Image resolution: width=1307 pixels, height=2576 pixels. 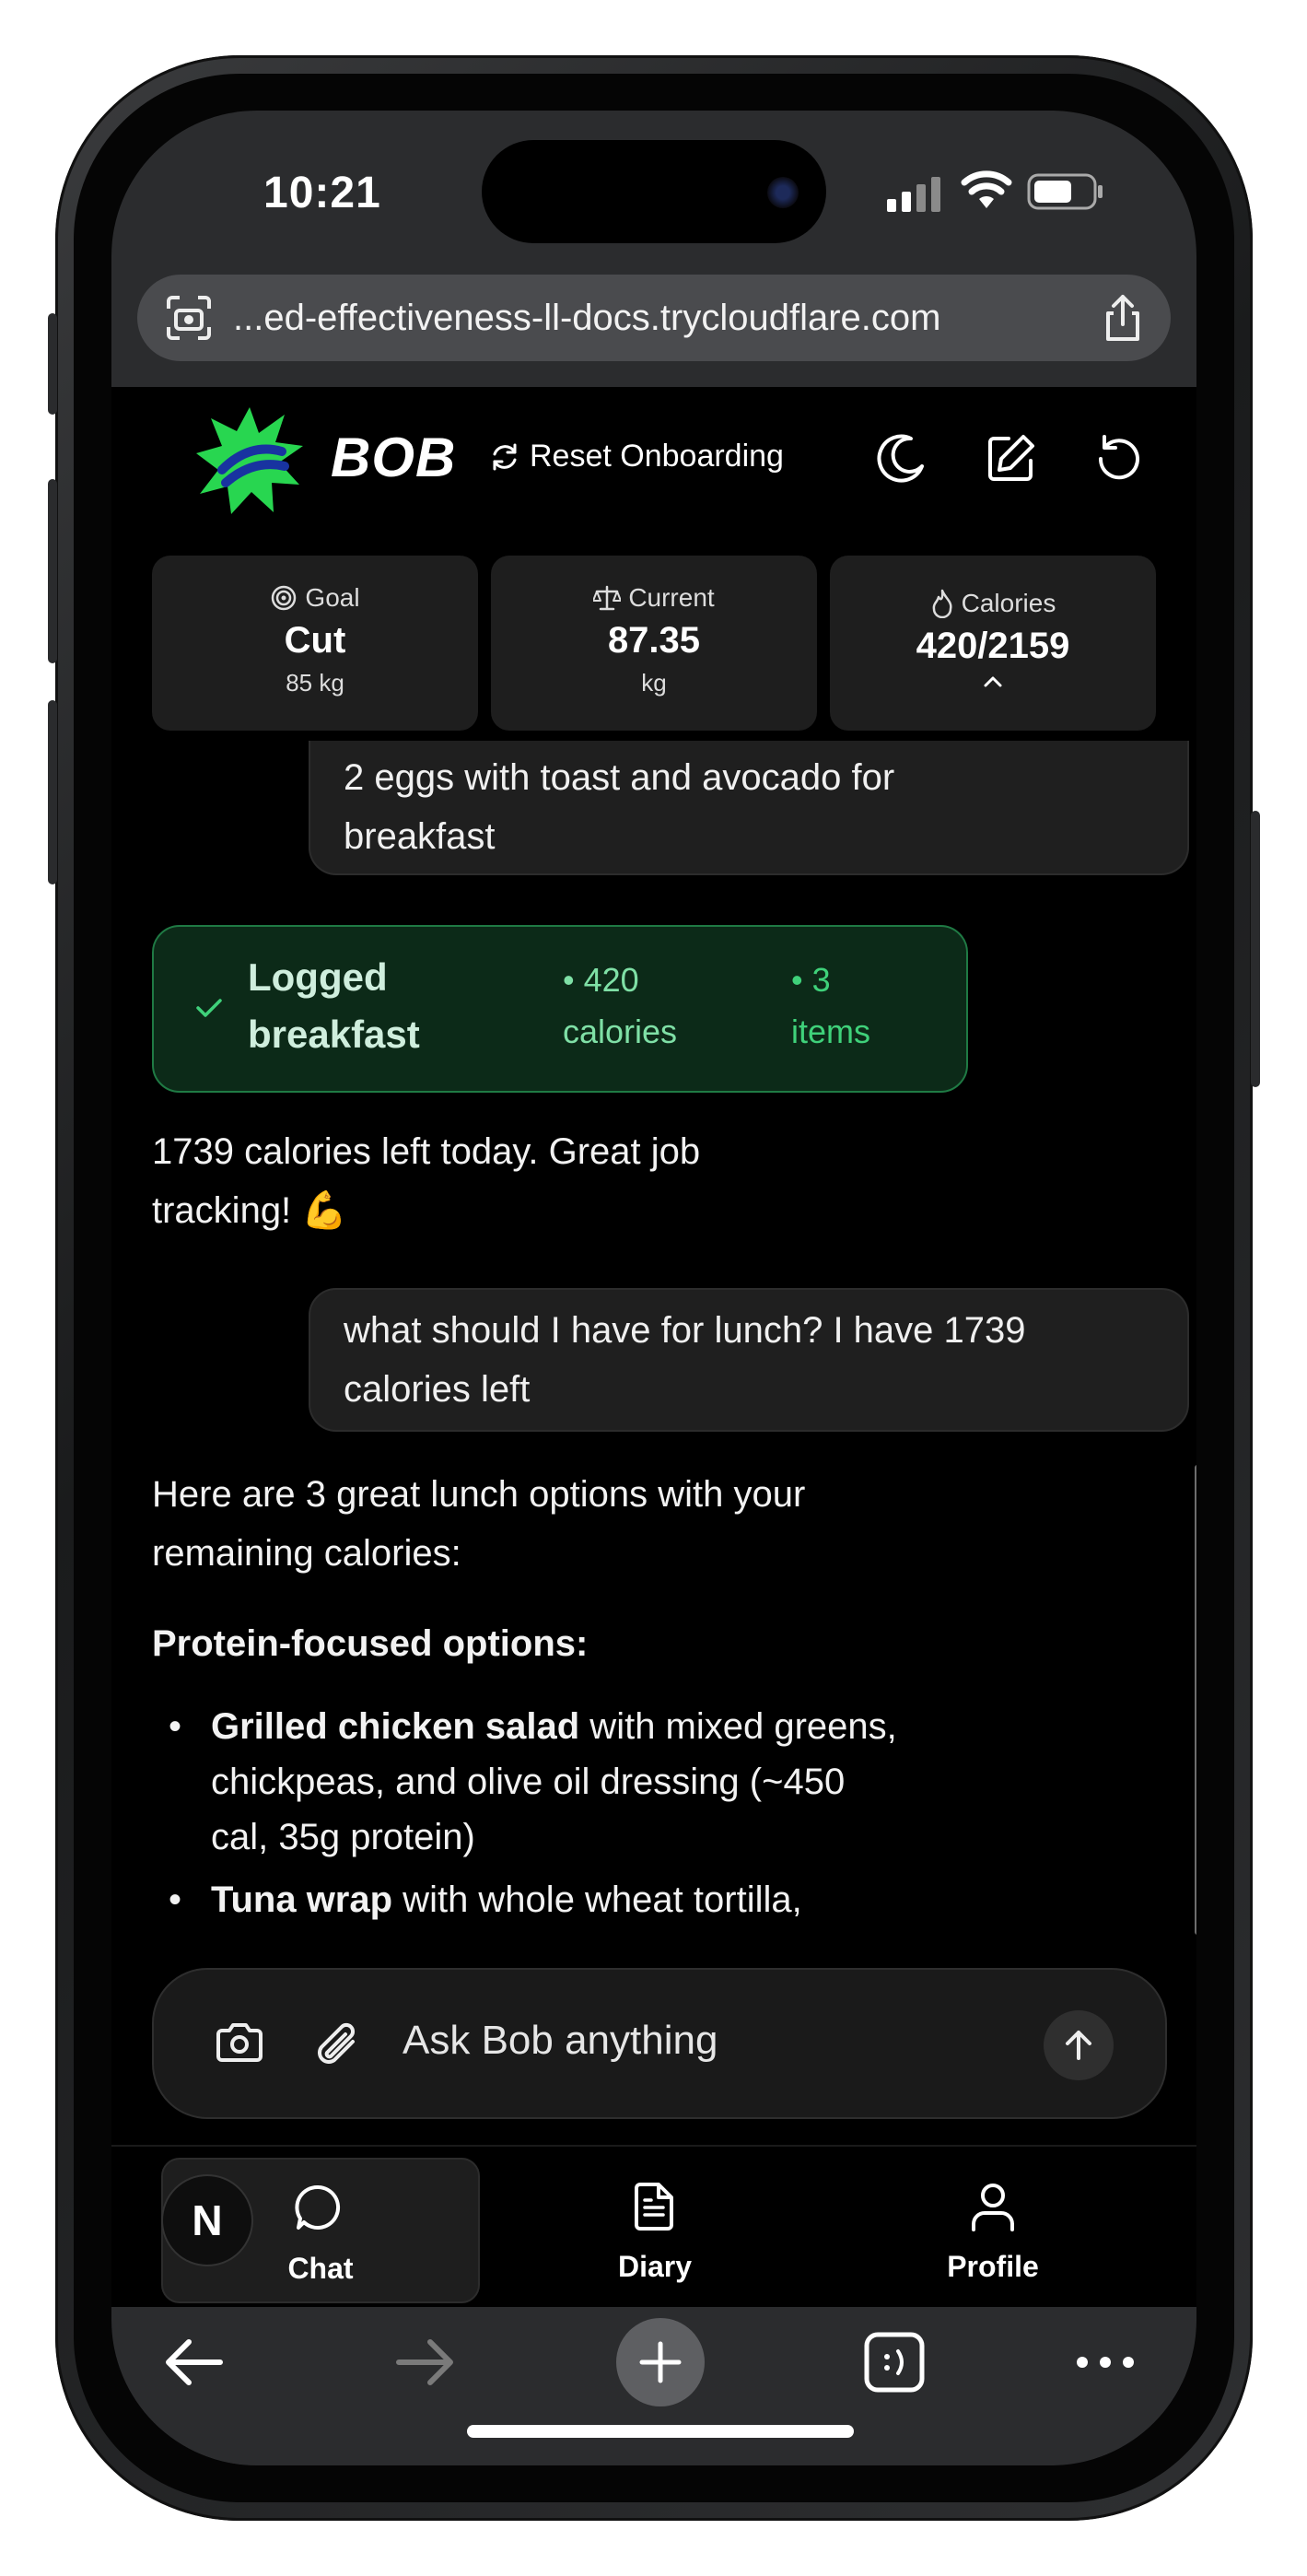 I want to click on tab-diary-label: Diary, so click(x=655, y=2266).